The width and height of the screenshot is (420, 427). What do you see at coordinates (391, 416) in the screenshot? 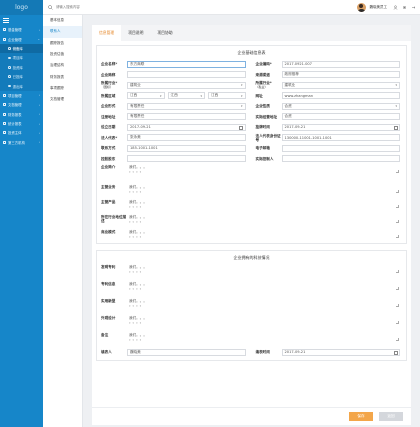
I see `back-button: 返回` at bounding box center [391, 416].